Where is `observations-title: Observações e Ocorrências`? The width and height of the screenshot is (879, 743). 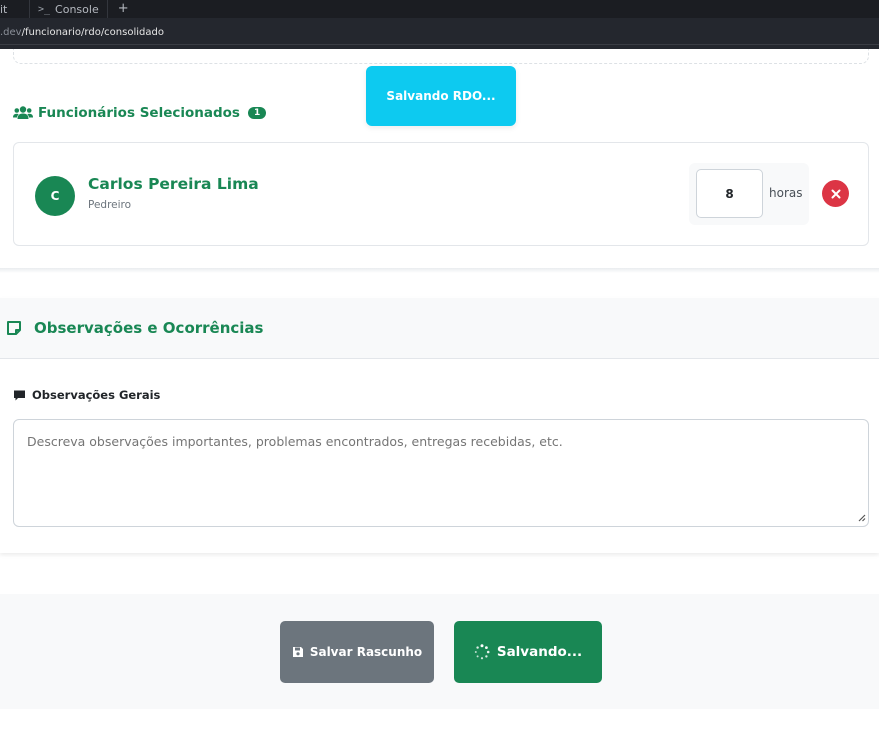 observations-title: Observações e Ocorrências is located at coordinates (149, 328).